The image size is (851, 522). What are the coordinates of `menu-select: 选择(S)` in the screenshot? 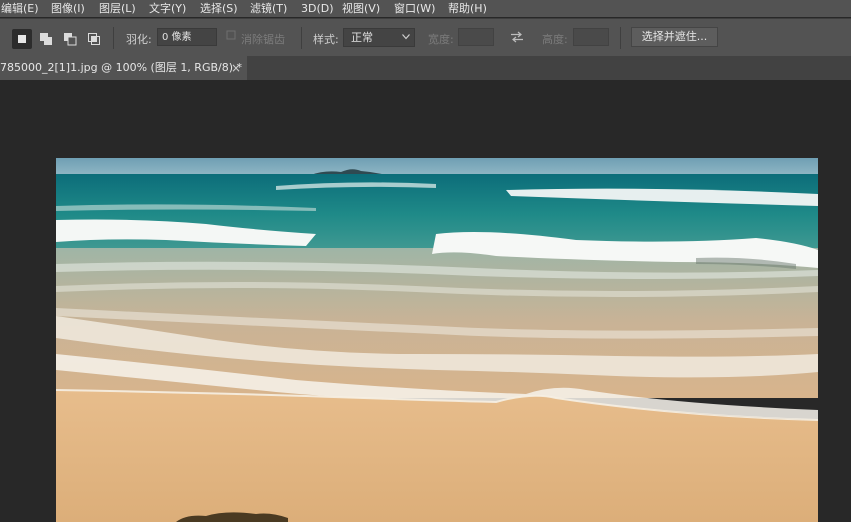 It's located at (219, 8).